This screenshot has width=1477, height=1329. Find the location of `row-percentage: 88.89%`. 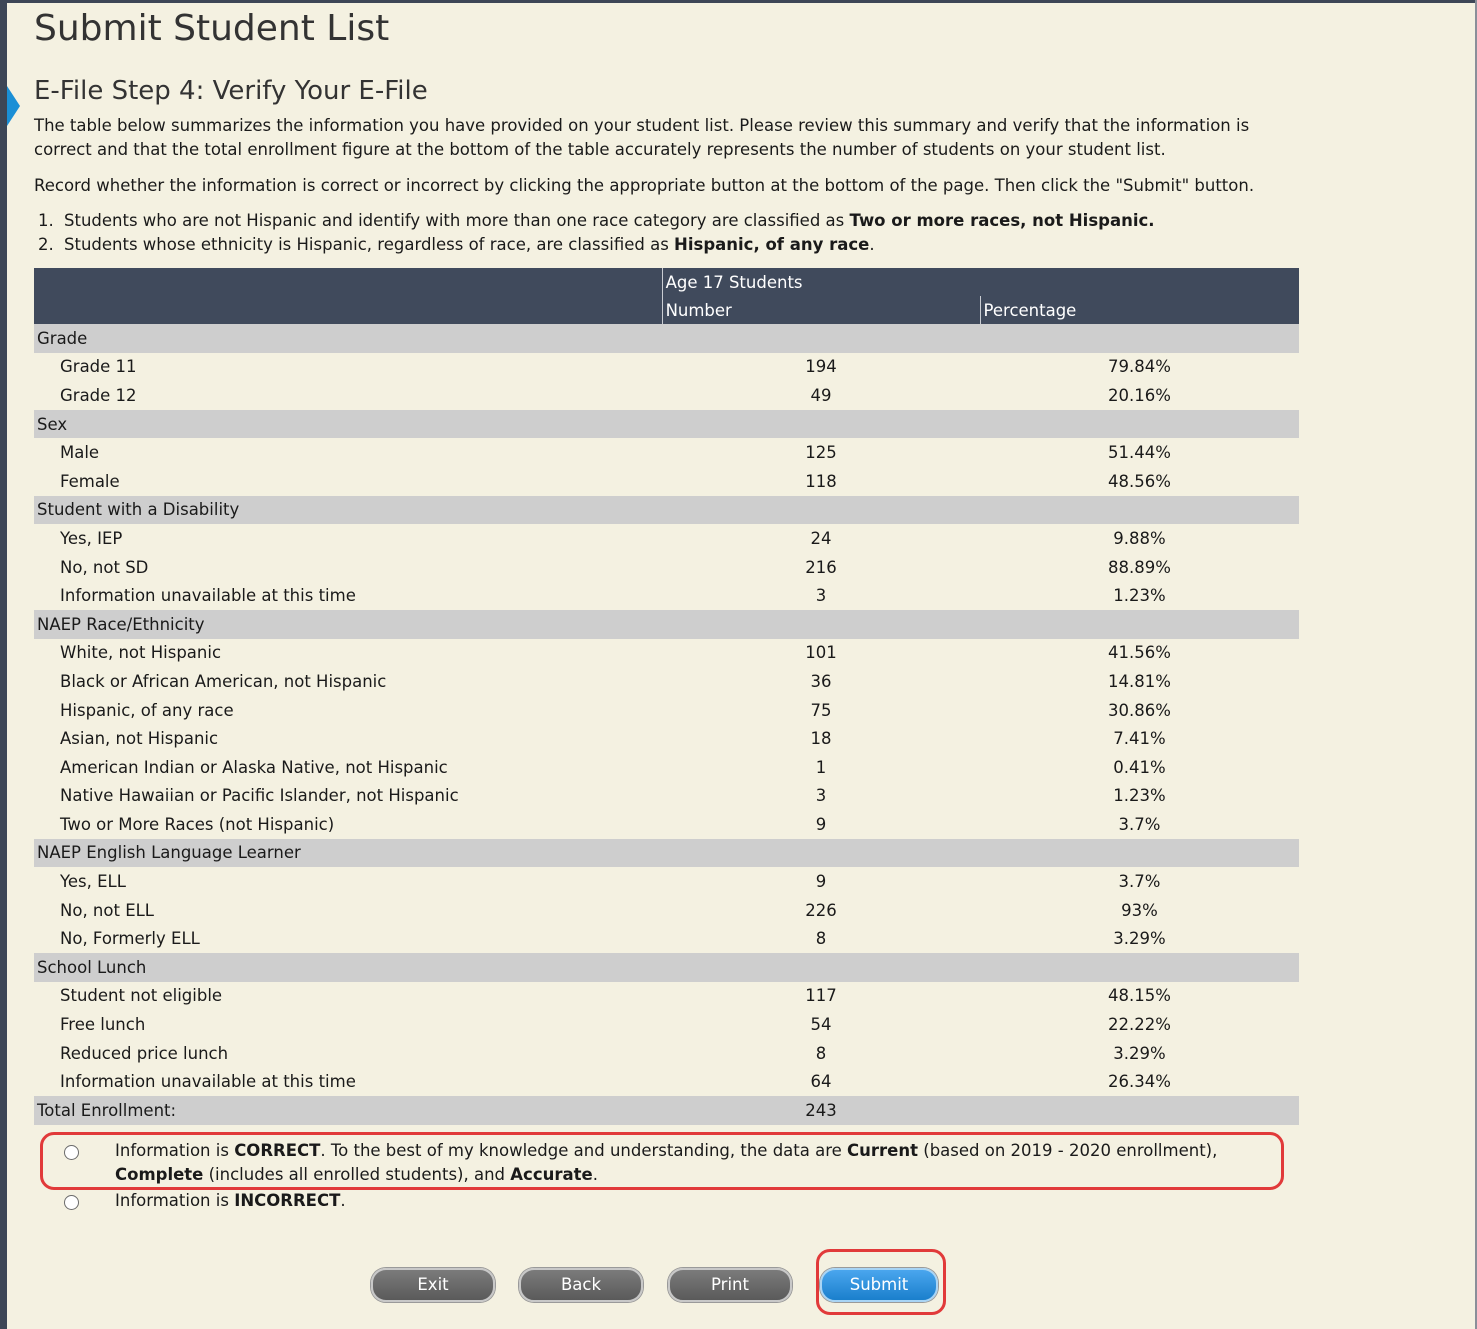

row-percentage: 88.89% is located at coordinates (1139, 567).